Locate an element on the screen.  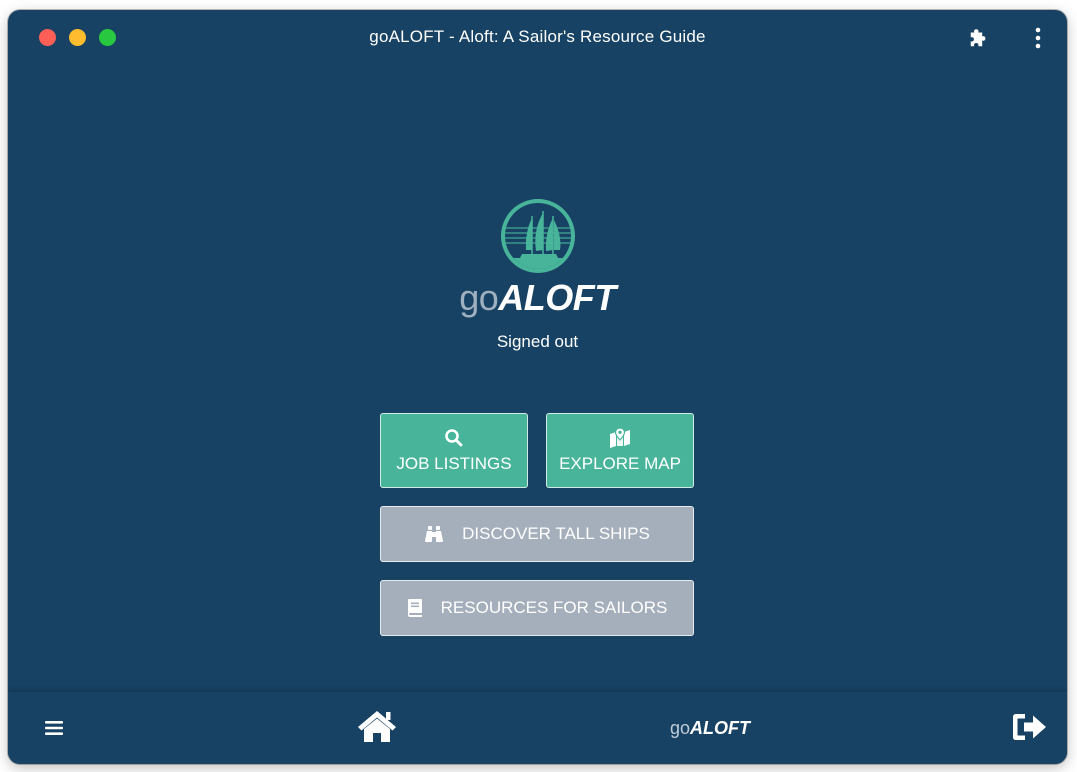
map-marker-icon is located at coordinates (620, 437).